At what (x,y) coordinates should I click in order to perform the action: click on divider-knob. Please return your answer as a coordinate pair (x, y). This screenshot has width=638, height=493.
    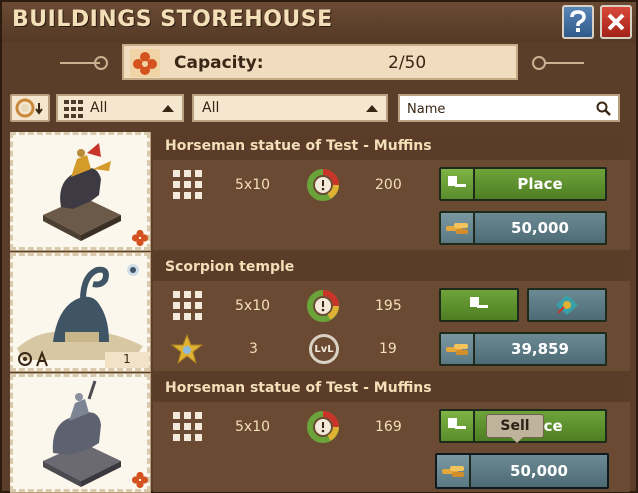
    Looking at the image, I should click on (101, 63).